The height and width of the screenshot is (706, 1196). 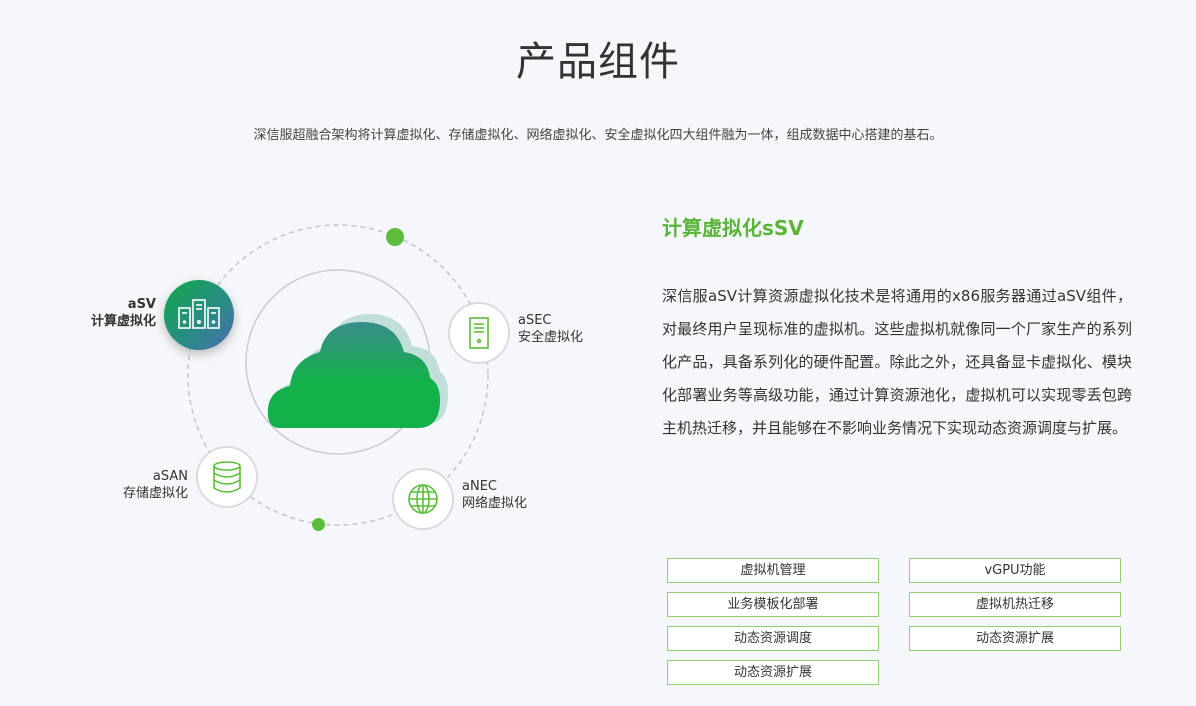 What do you see at coordinates (1015, 570) in the screenshot?
I see `feature-vgpu: vGPU功能` at bounding box center [1015, 570].